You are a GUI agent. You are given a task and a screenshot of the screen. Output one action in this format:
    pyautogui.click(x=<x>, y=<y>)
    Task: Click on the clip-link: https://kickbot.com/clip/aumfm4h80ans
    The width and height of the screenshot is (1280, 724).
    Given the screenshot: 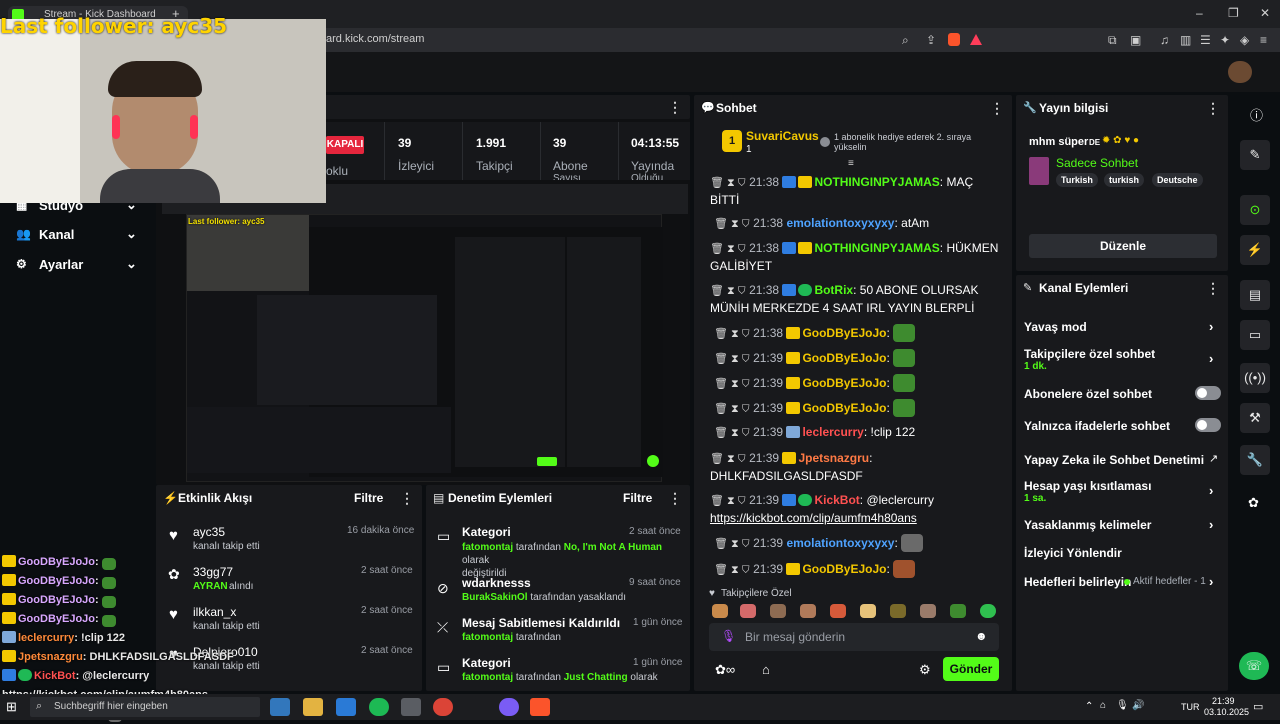 What is the action you would take?
    pyautogui.click(x=813, y=518)
    